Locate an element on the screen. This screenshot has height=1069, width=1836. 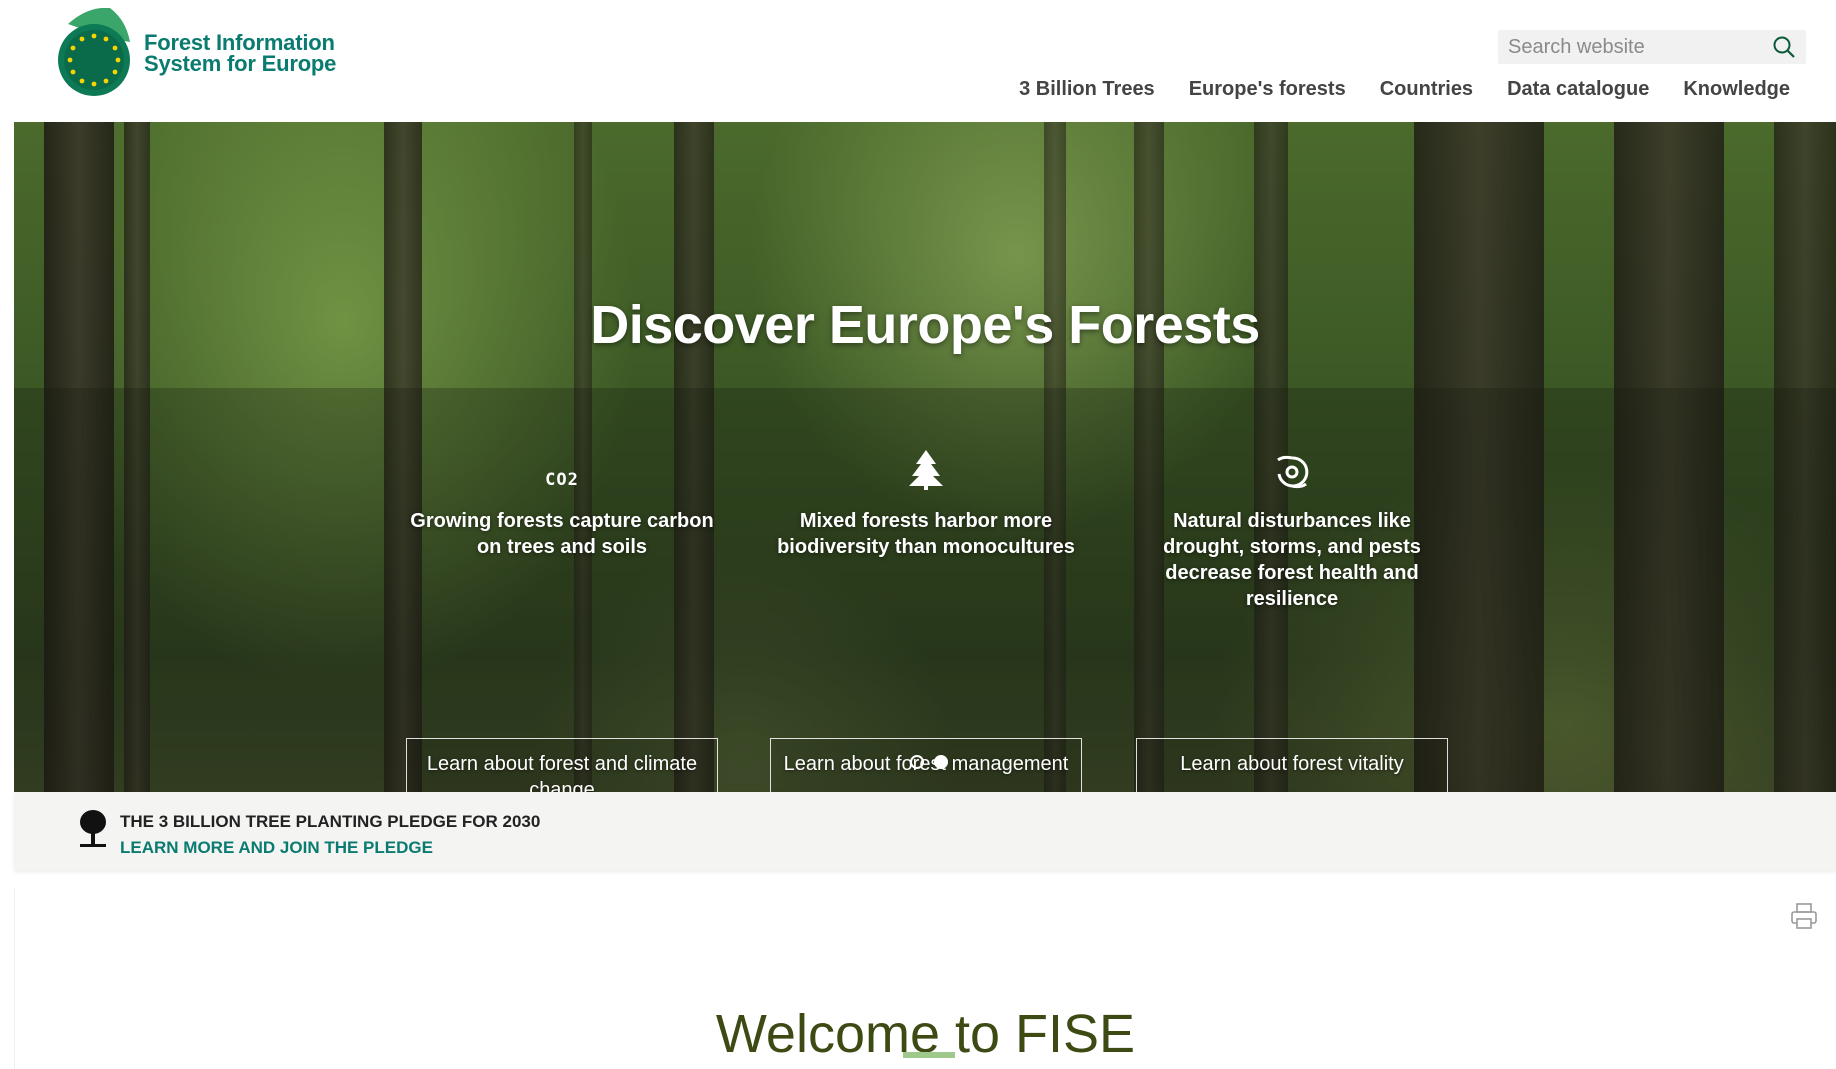
print-icon is located at coordinates (1804, 916).